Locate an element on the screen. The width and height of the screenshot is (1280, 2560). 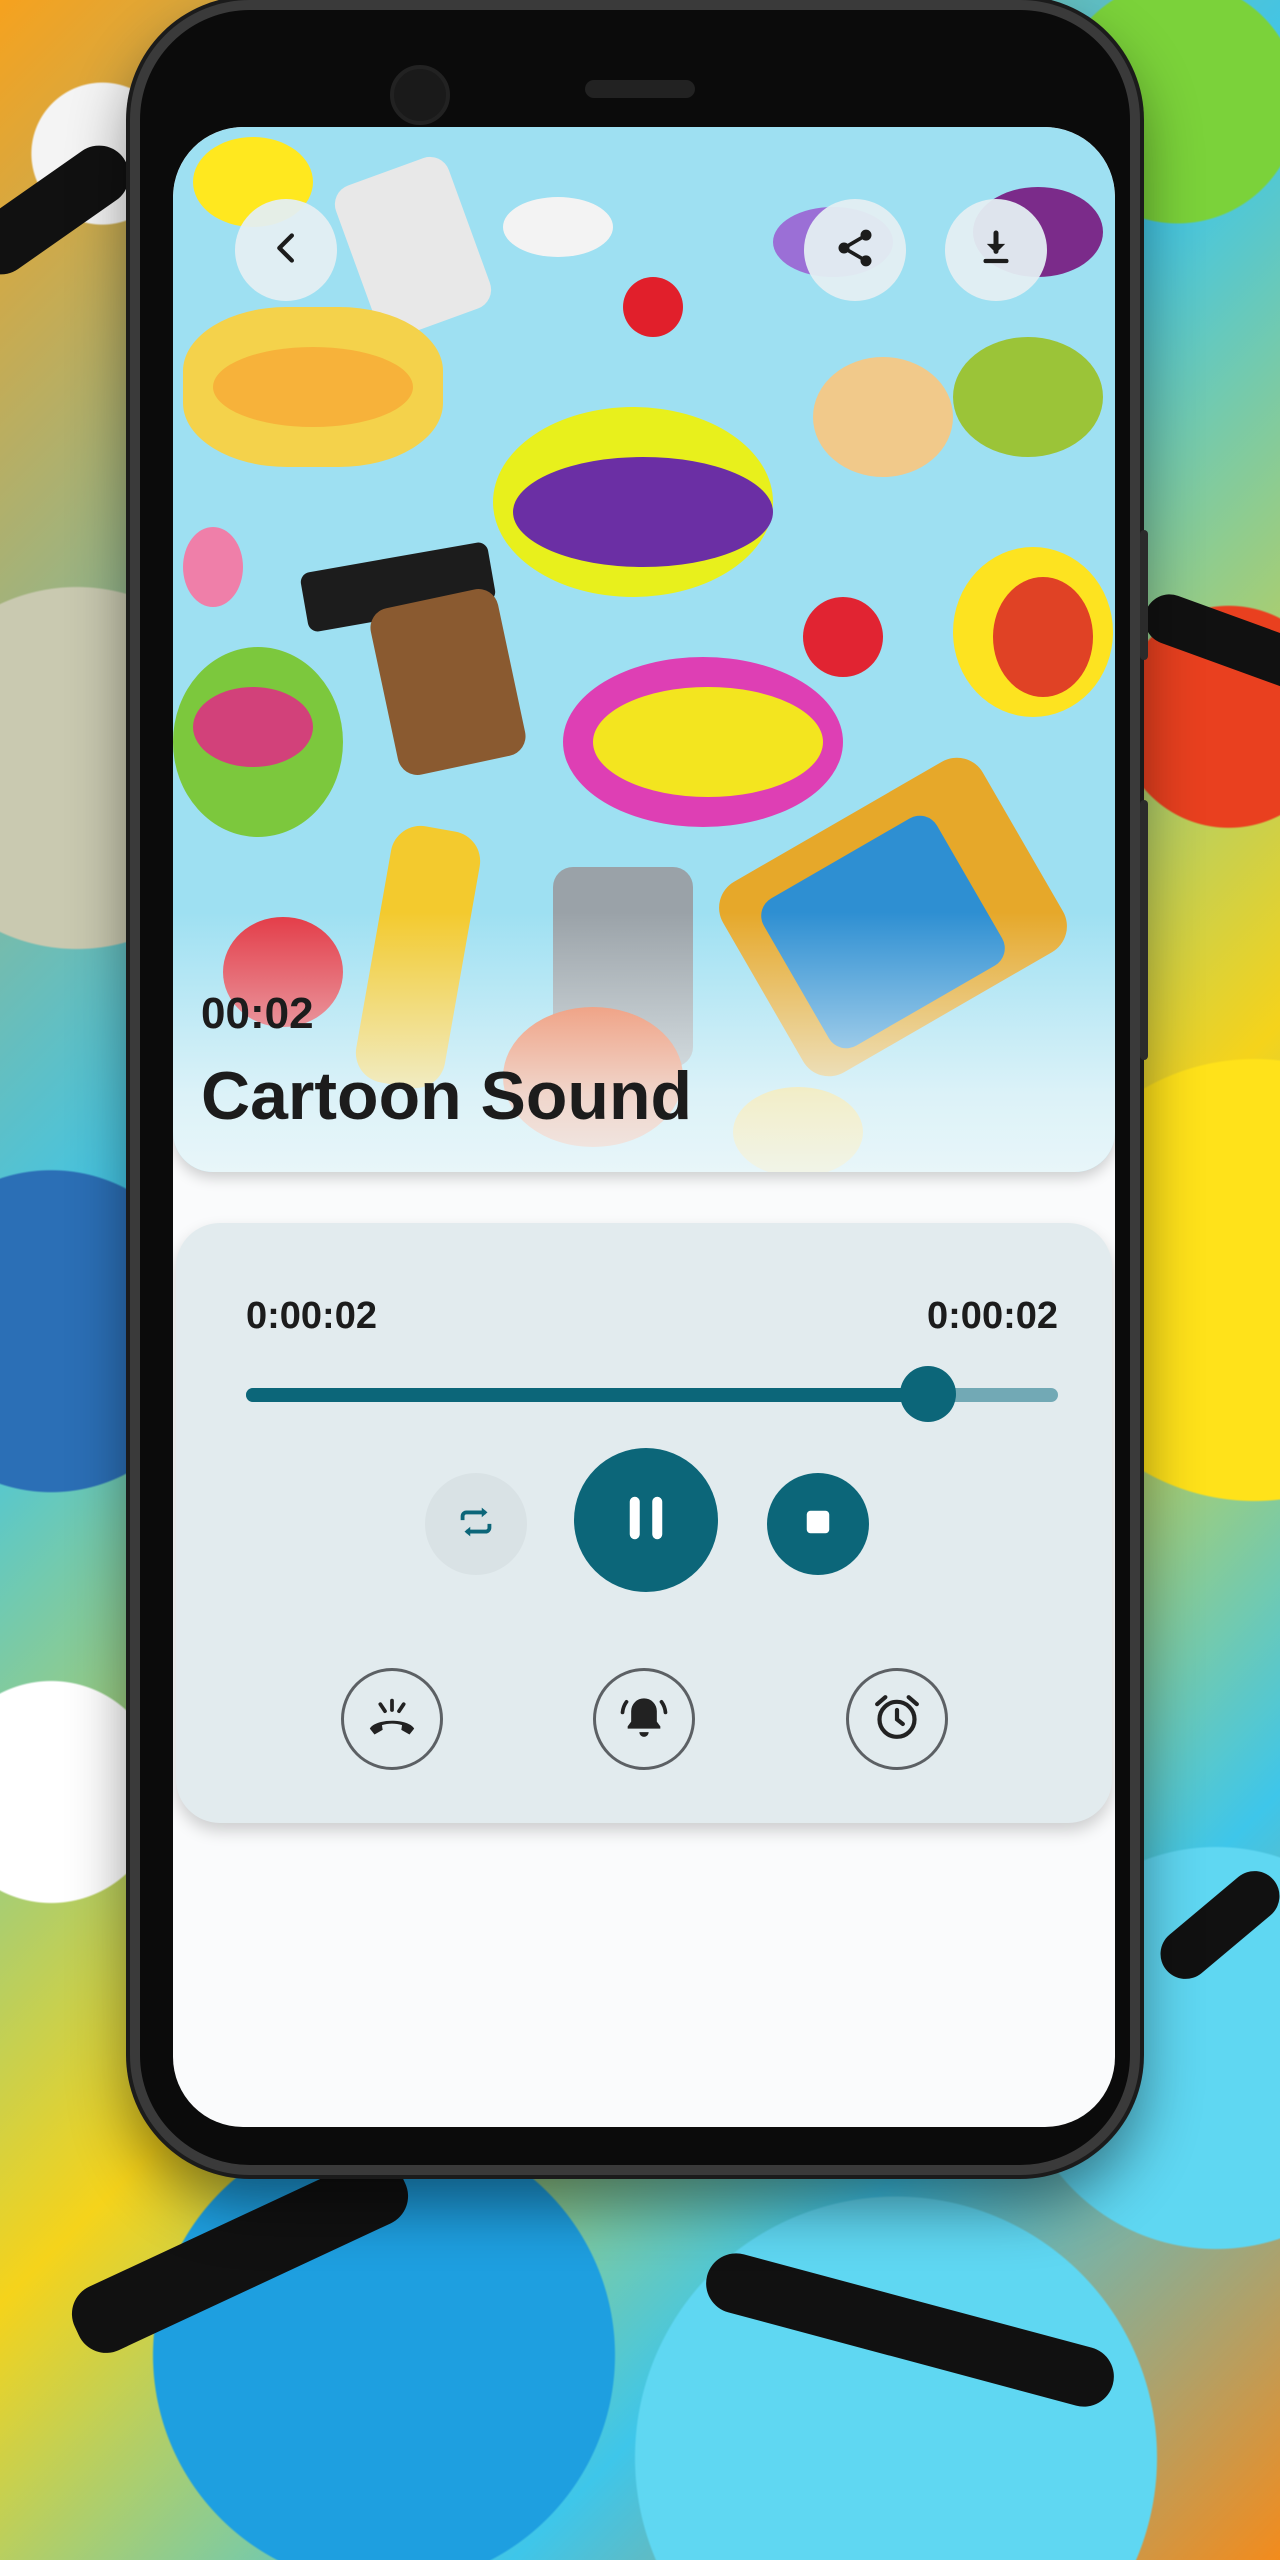
bell-ring-icon is located at coordinates (644, 1719).